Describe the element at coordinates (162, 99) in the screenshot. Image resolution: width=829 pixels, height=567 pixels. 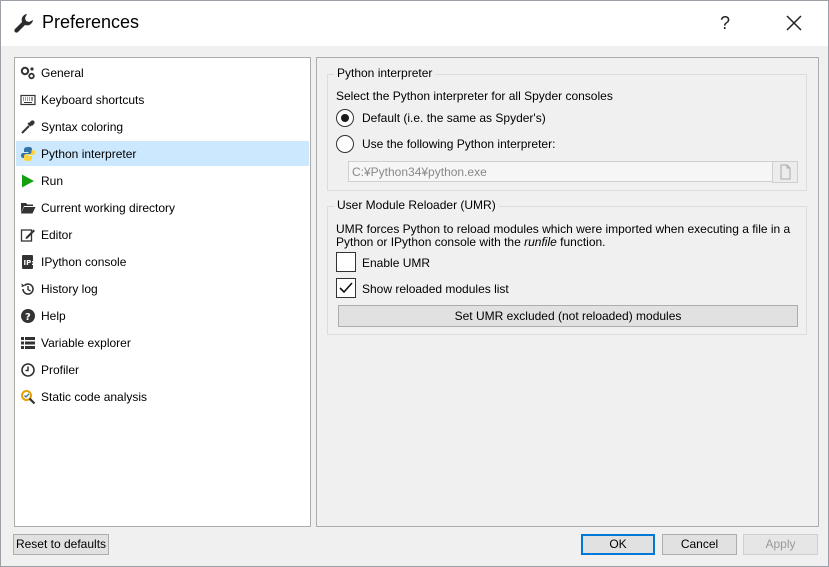
I see `sidebar-item-keyboard-shortcuts: Keyboard shortcuts` at that location.